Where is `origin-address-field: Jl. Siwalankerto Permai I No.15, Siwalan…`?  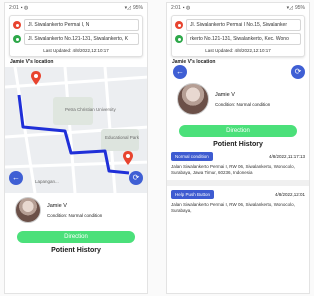 origin-address-field: Jl. Siwalankerto Permai I No.15, Siwalan… is located at coordinates (243, 25).